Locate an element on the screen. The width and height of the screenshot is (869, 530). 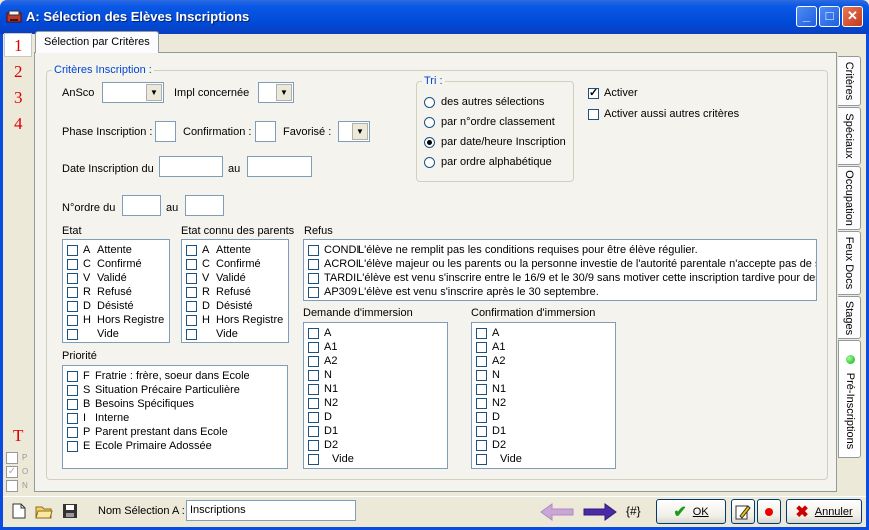
confirmation-input is located at coordinates (265, 131).